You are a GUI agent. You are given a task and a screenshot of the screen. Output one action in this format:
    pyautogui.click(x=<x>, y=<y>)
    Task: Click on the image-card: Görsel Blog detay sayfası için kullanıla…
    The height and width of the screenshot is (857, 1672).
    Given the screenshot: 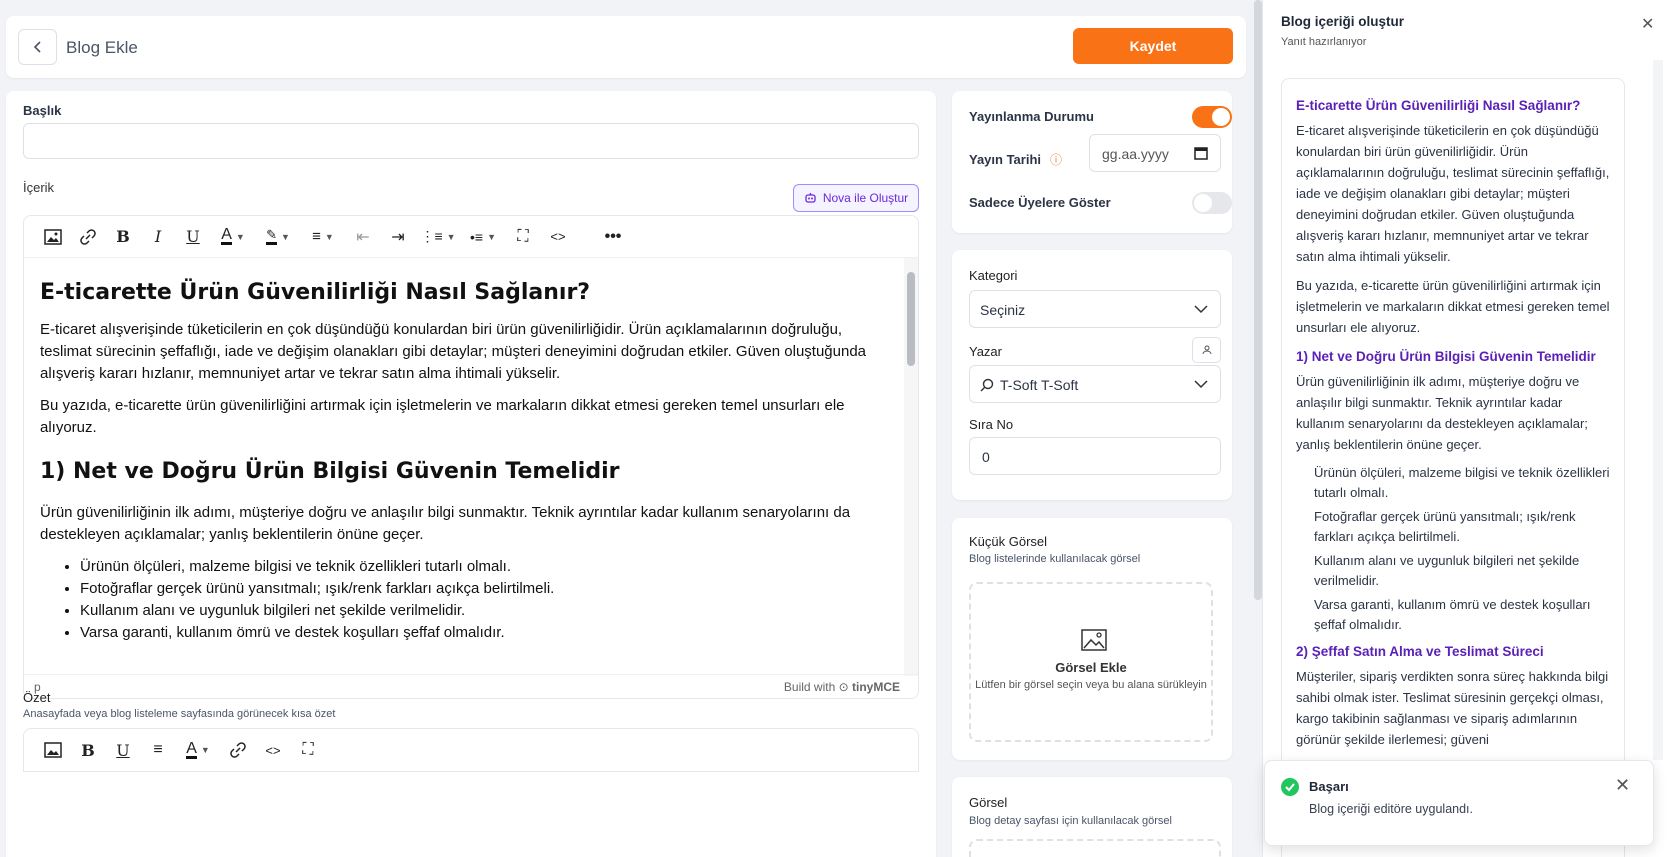 What is the action you would take?
    pyautogui.click(x=1092, y=817)
    